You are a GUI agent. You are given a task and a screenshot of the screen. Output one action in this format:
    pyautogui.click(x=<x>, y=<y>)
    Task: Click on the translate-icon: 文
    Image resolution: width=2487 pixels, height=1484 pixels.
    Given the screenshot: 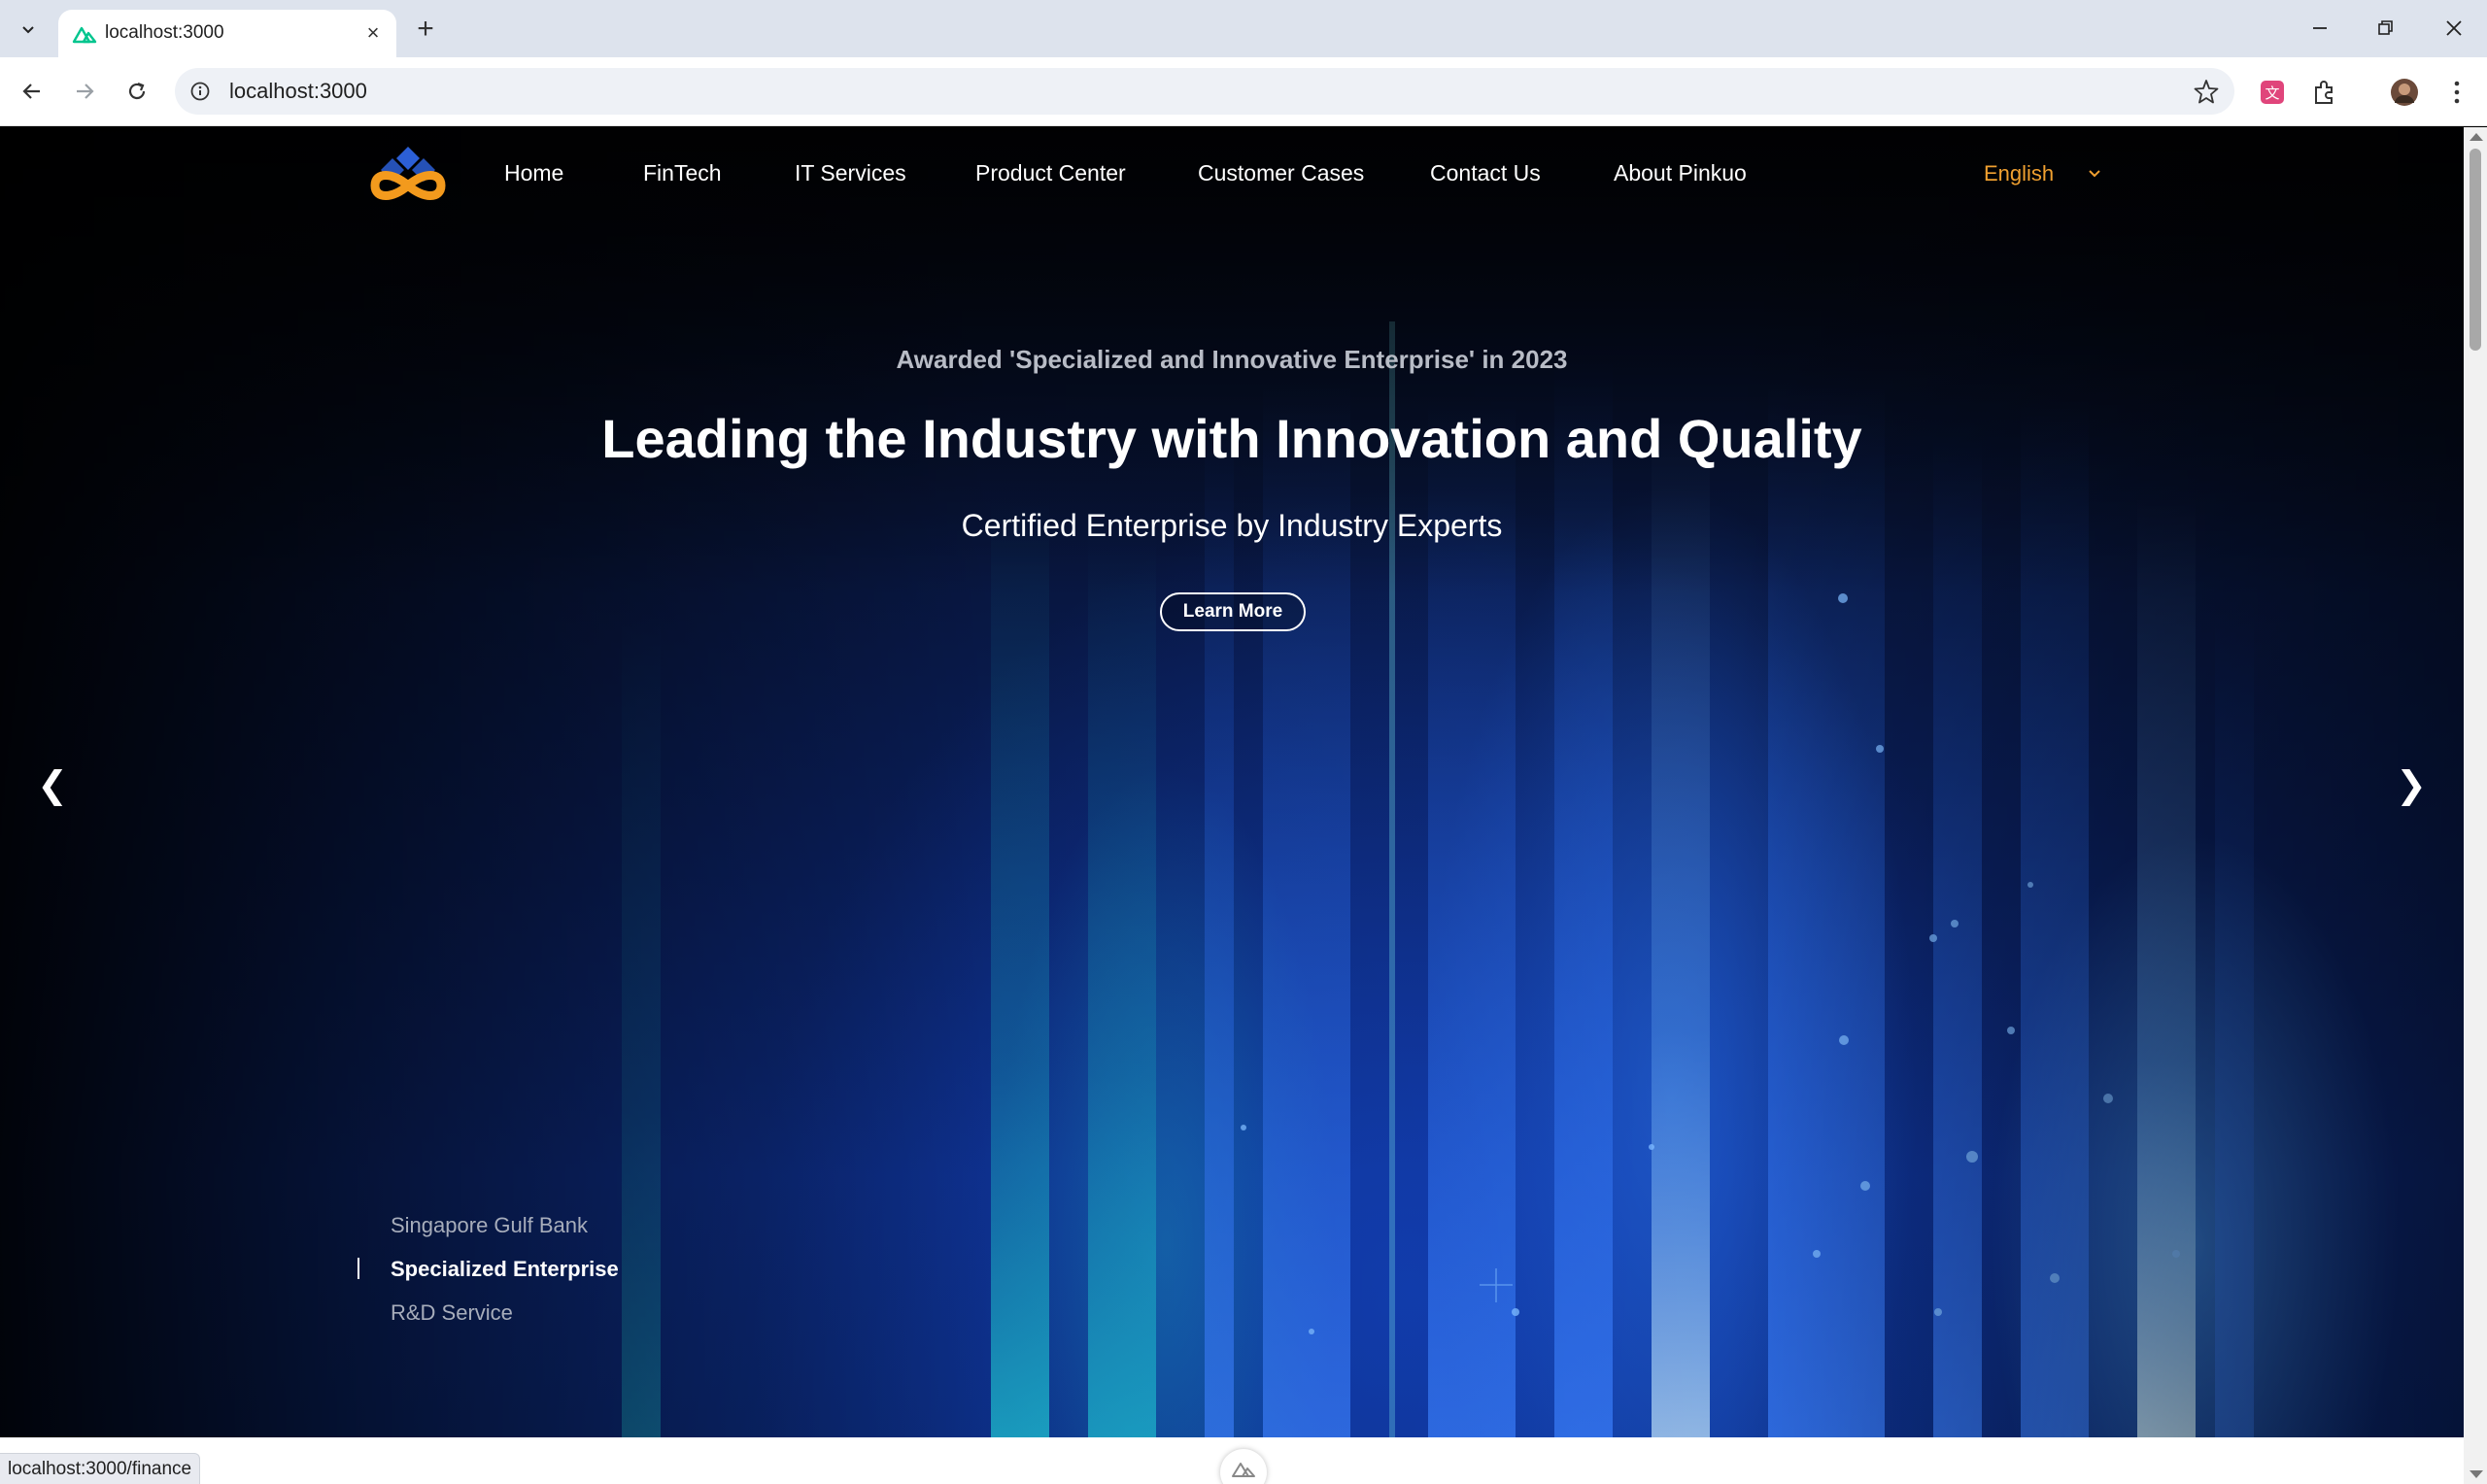 What is the action you would take?
    pyautogui.click(x=2272, y=92)
    